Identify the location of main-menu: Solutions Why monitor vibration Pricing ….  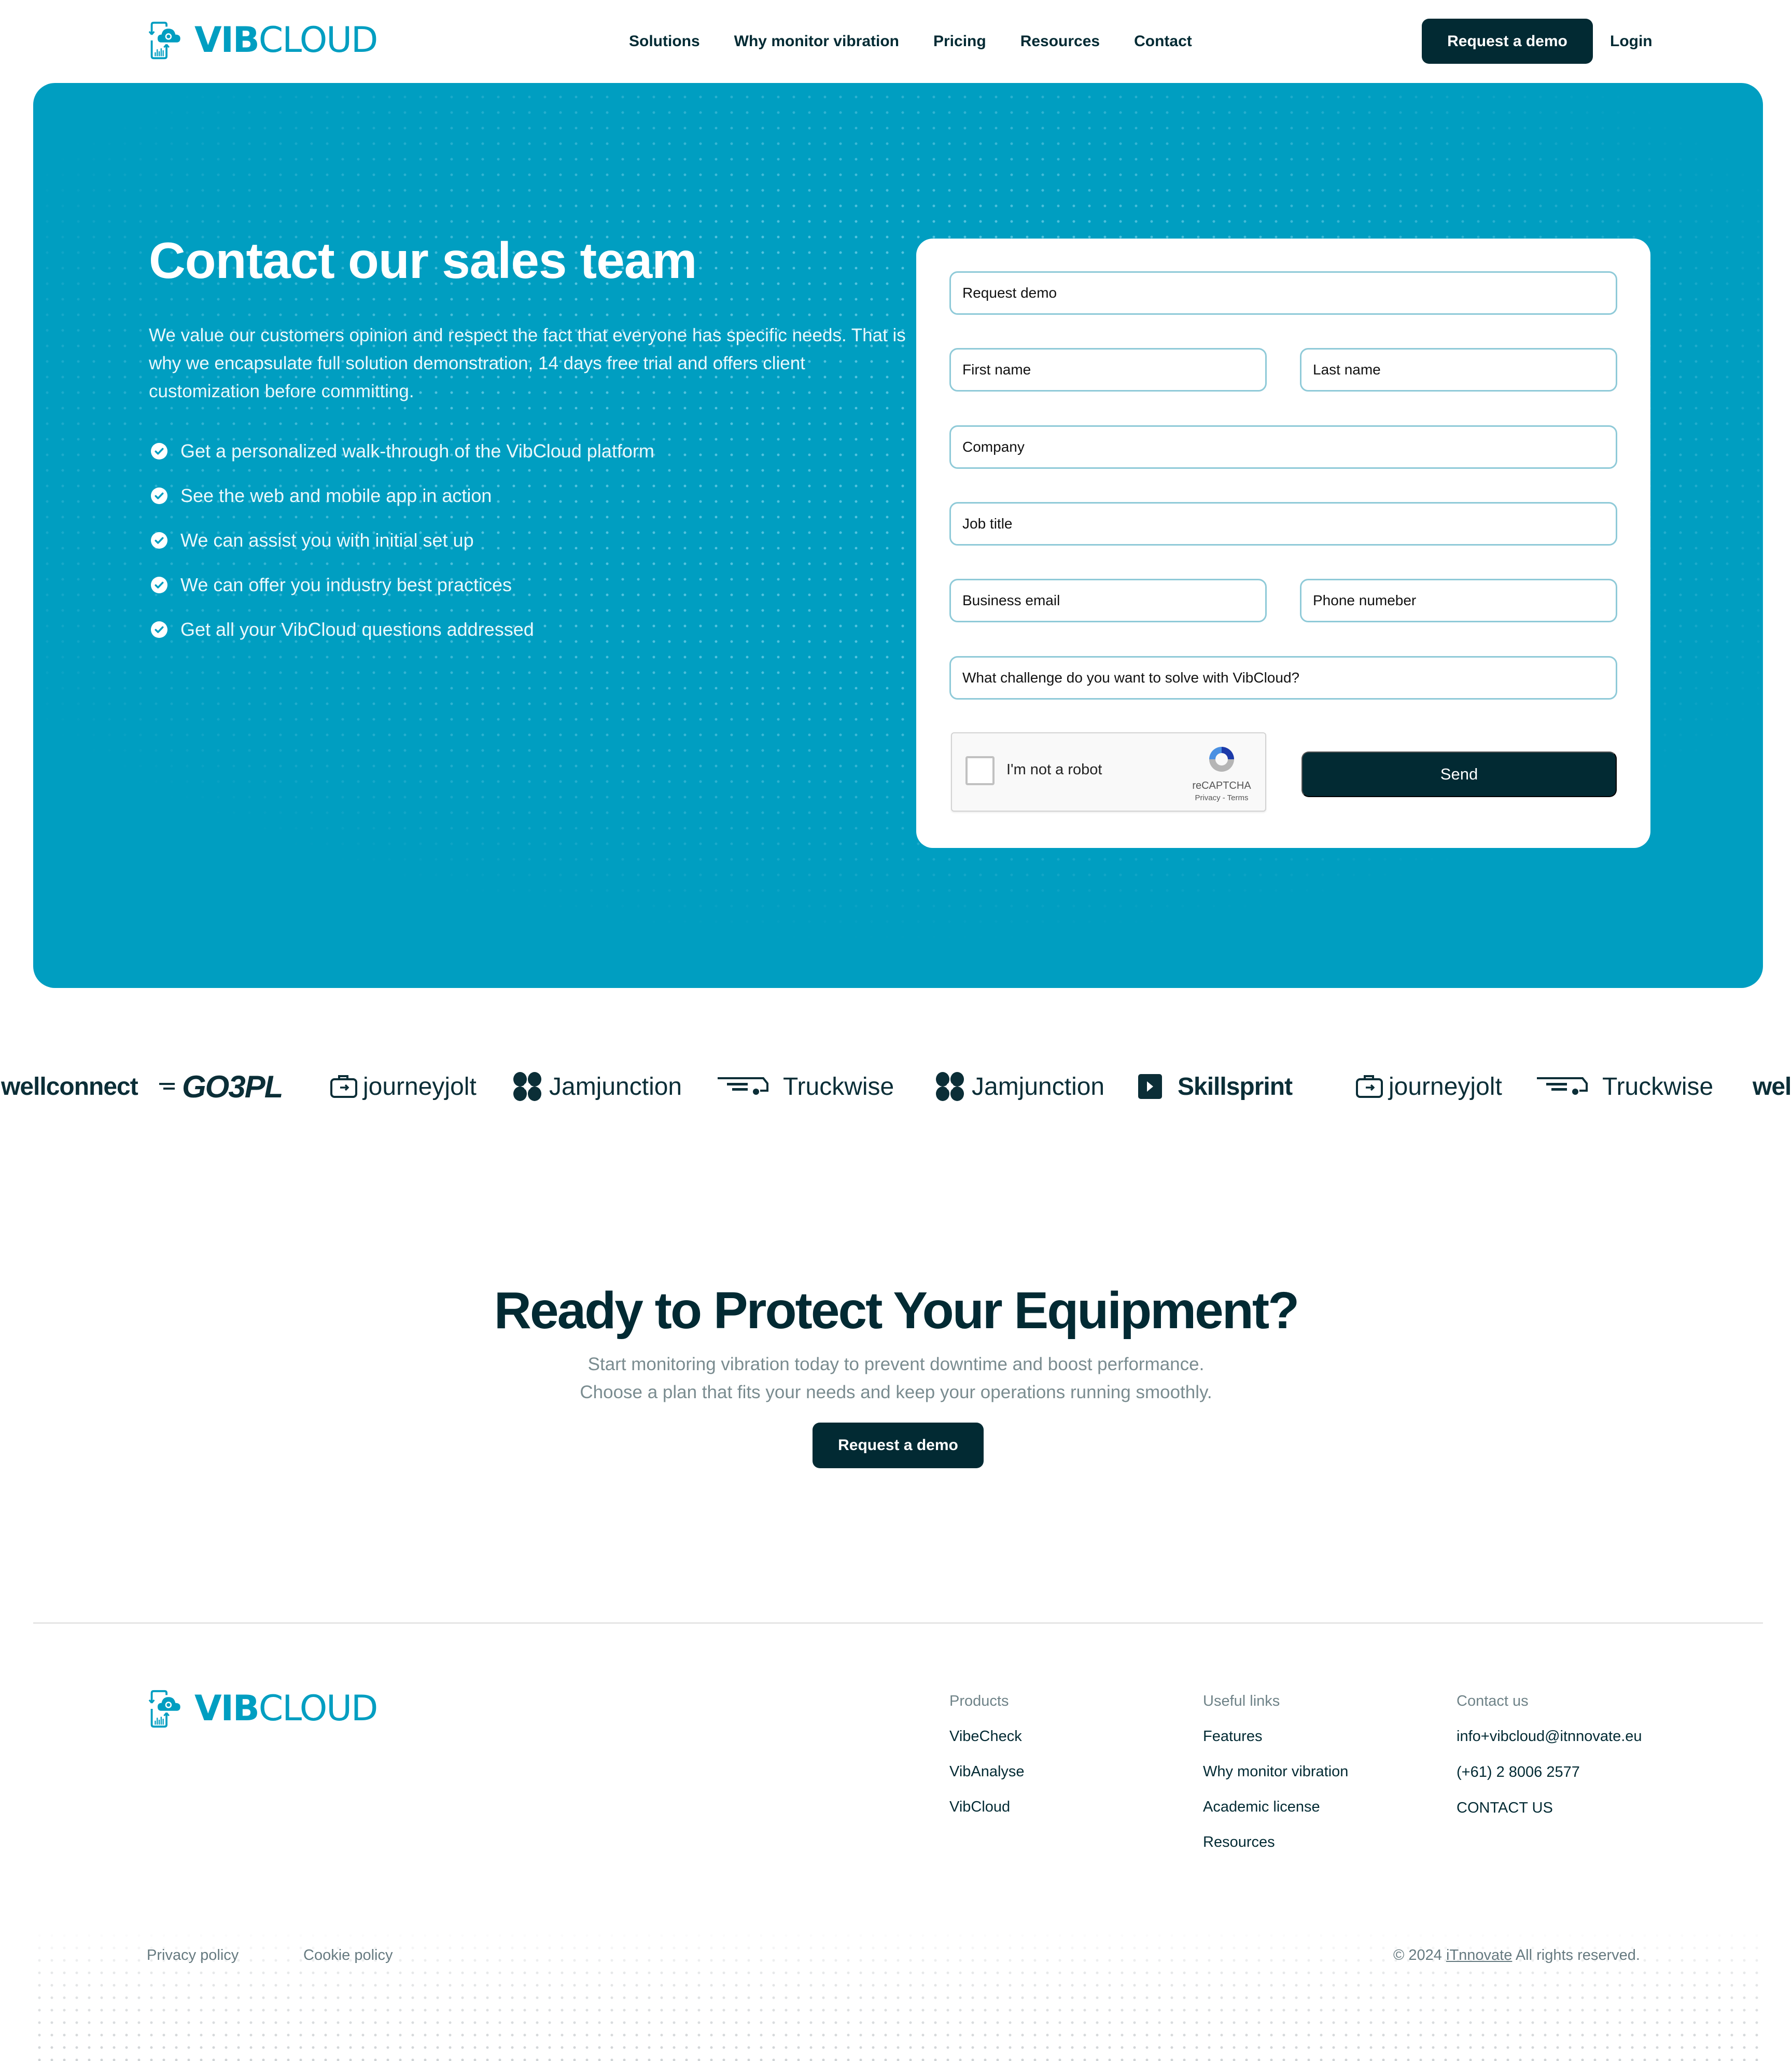
(910, 41).